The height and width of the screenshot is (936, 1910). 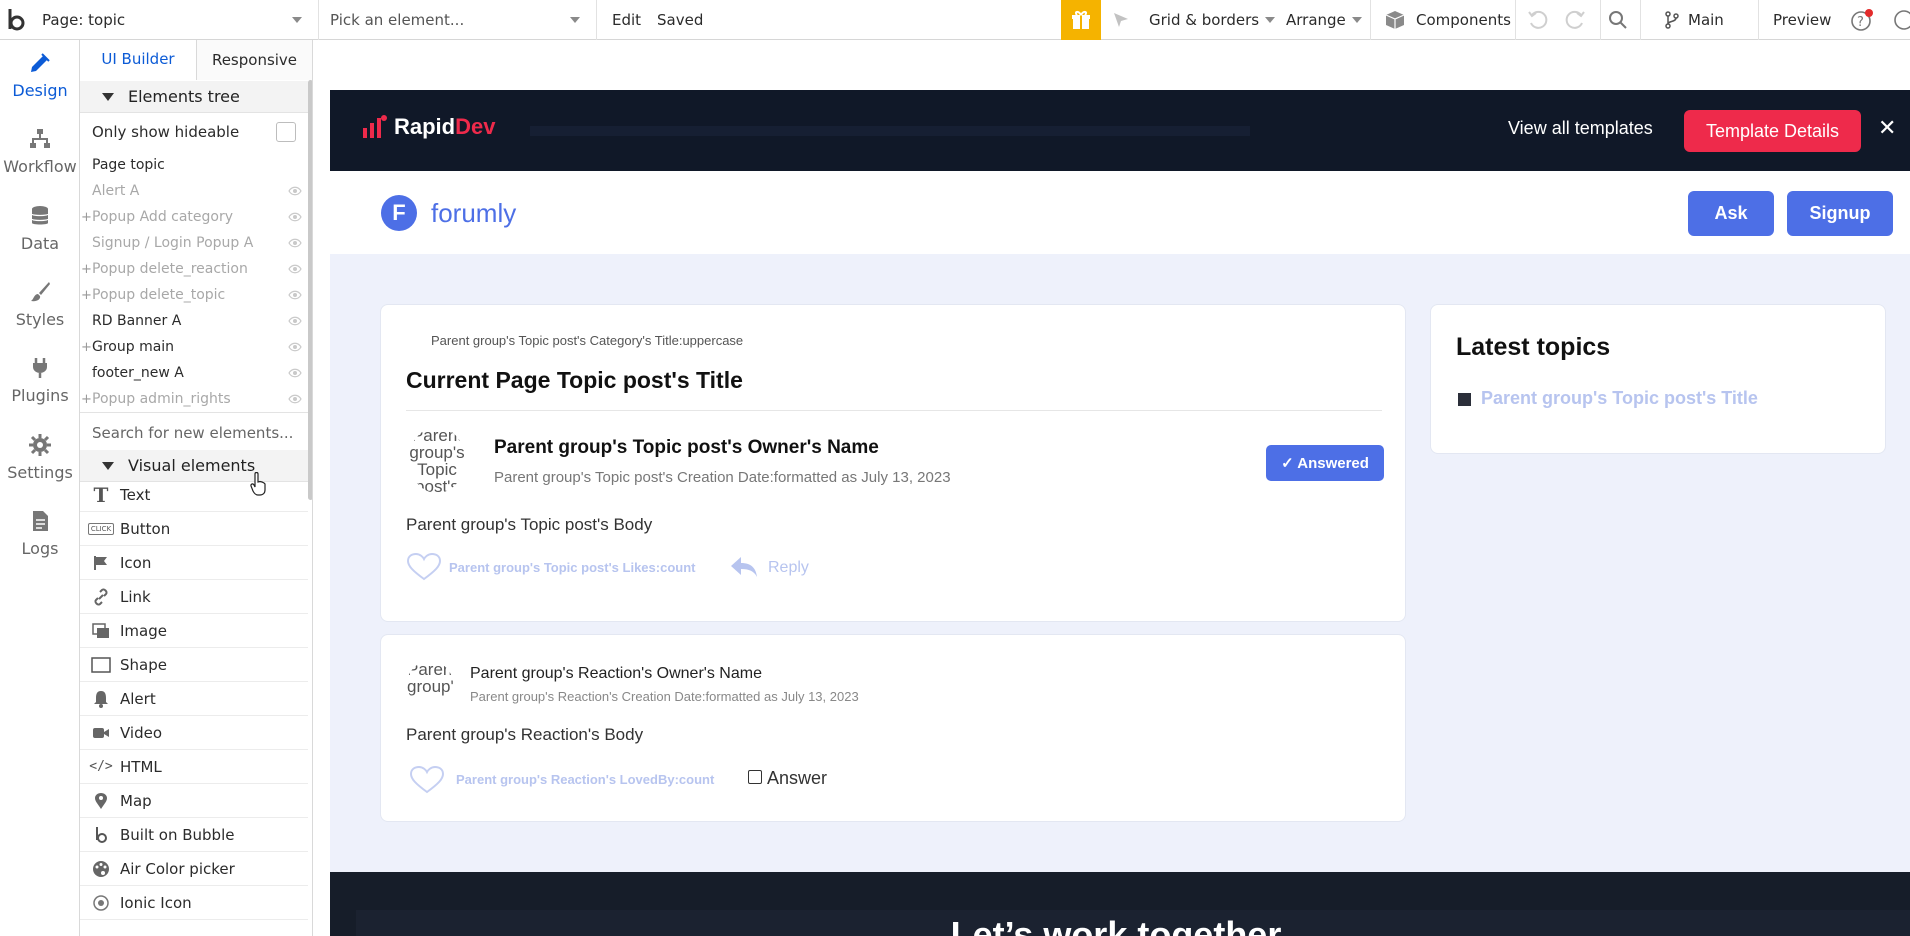 What do you see at coordinates (194, 399) in the screenshot?
I see `tree-item: + Popup admin_rights` at bounding box center [194, 399].